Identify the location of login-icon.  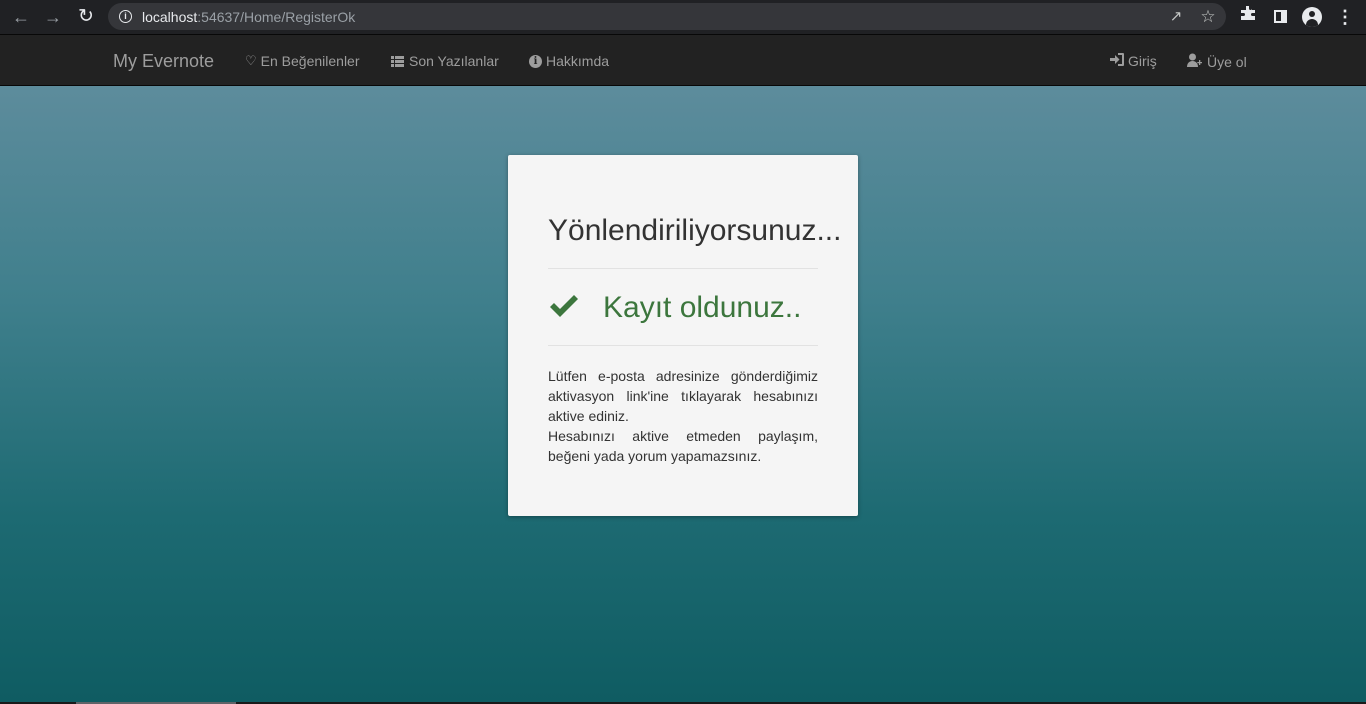
(1117, 61).